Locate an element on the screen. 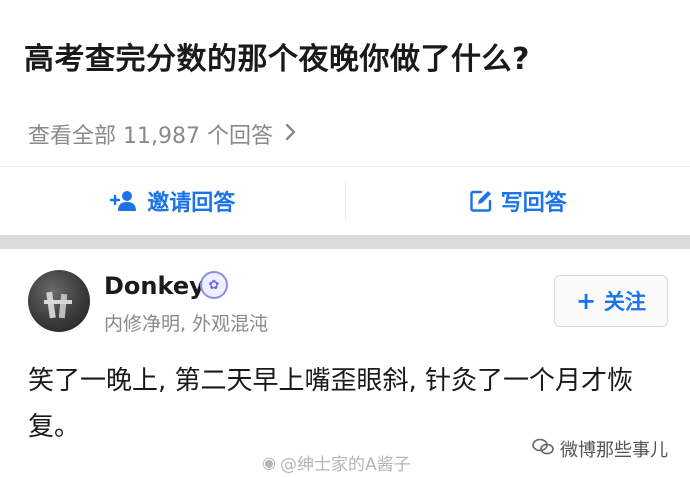 Image resolution: width=690 pixels, height=477 pixels. question-title: 高考查完分数的那个夜晚你做了什么? is located at coordinates (277, 59).